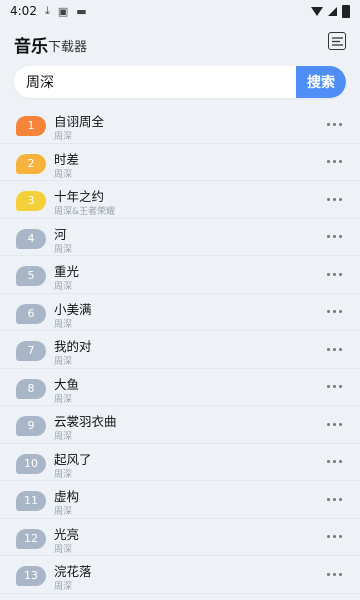 The height and width of the screenshot is (600, 360). I want to click on rank-badge: 13, so click(31, 576).